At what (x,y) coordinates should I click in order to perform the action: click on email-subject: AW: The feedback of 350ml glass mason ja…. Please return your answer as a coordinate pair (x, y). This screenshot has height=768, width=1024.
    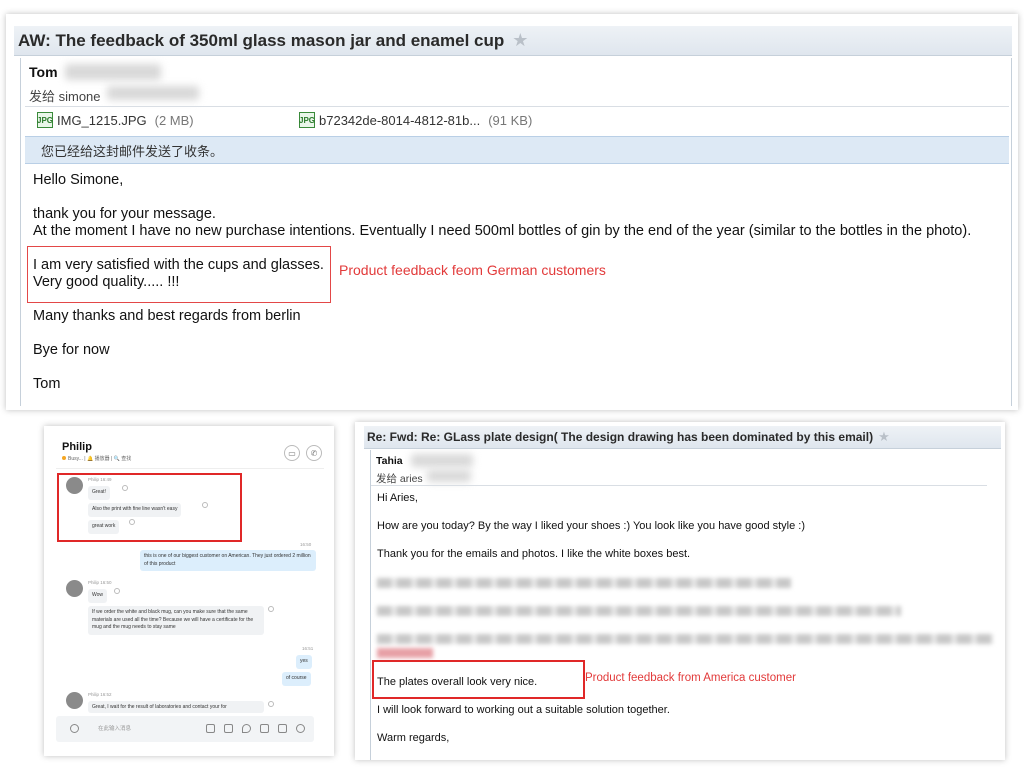
    Looking at the image, I should click on (261, 40).